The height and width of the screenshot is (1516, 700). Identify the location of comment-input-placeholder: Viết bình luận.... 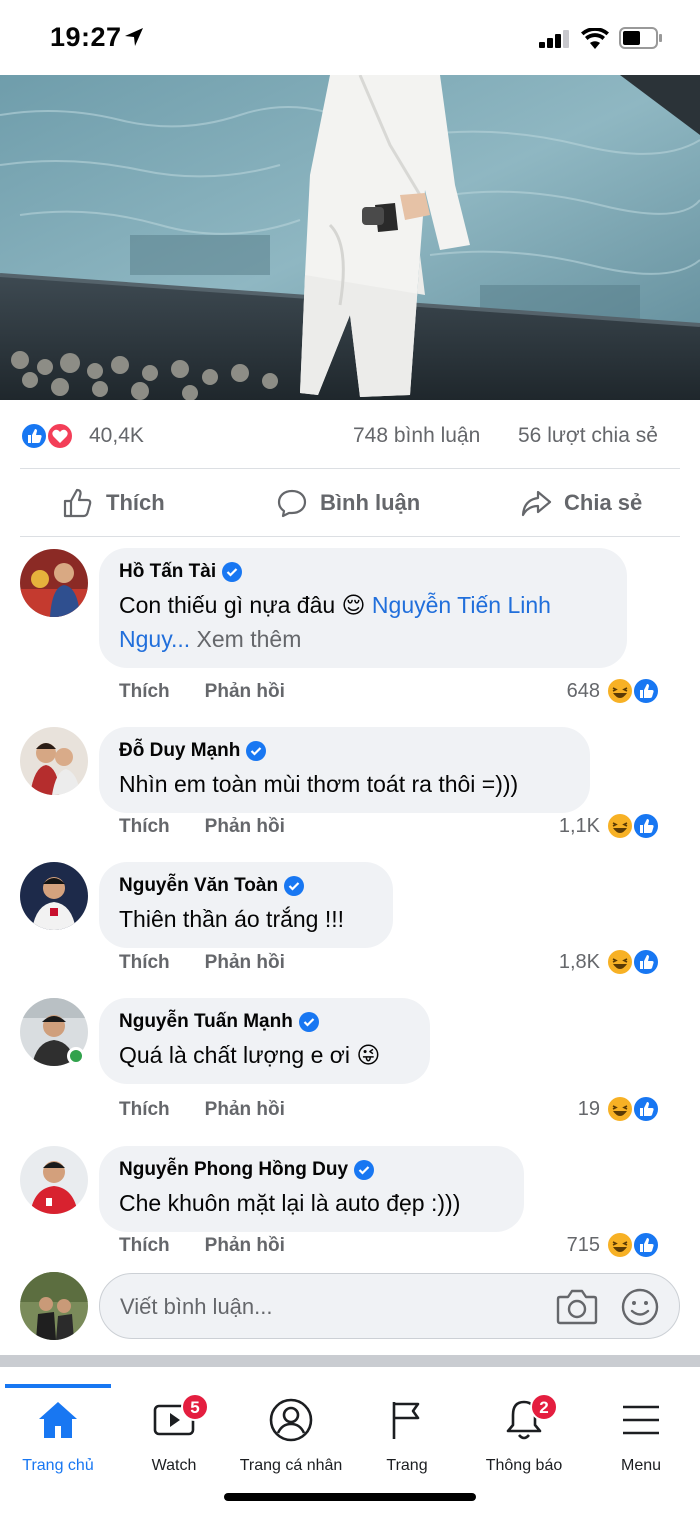
(196, 1306).